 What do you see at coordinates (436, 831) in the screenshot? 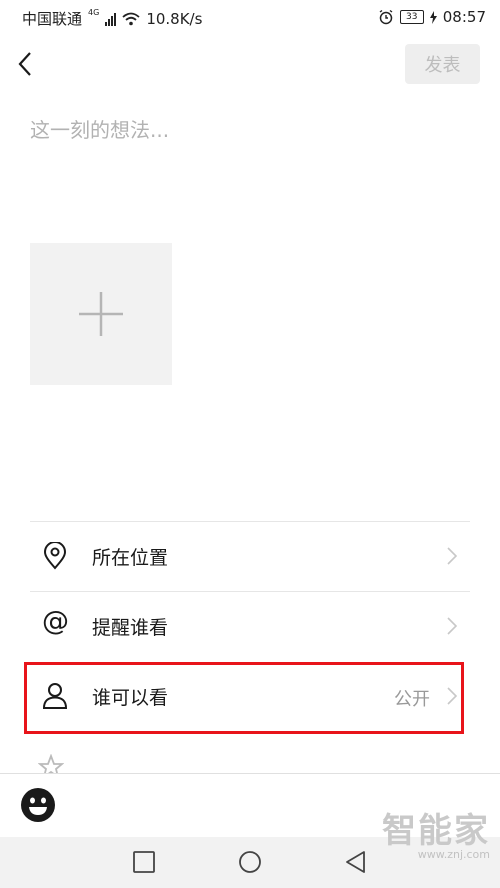
I see `watermark-name: 智能家` at bounding box center [436, 831].